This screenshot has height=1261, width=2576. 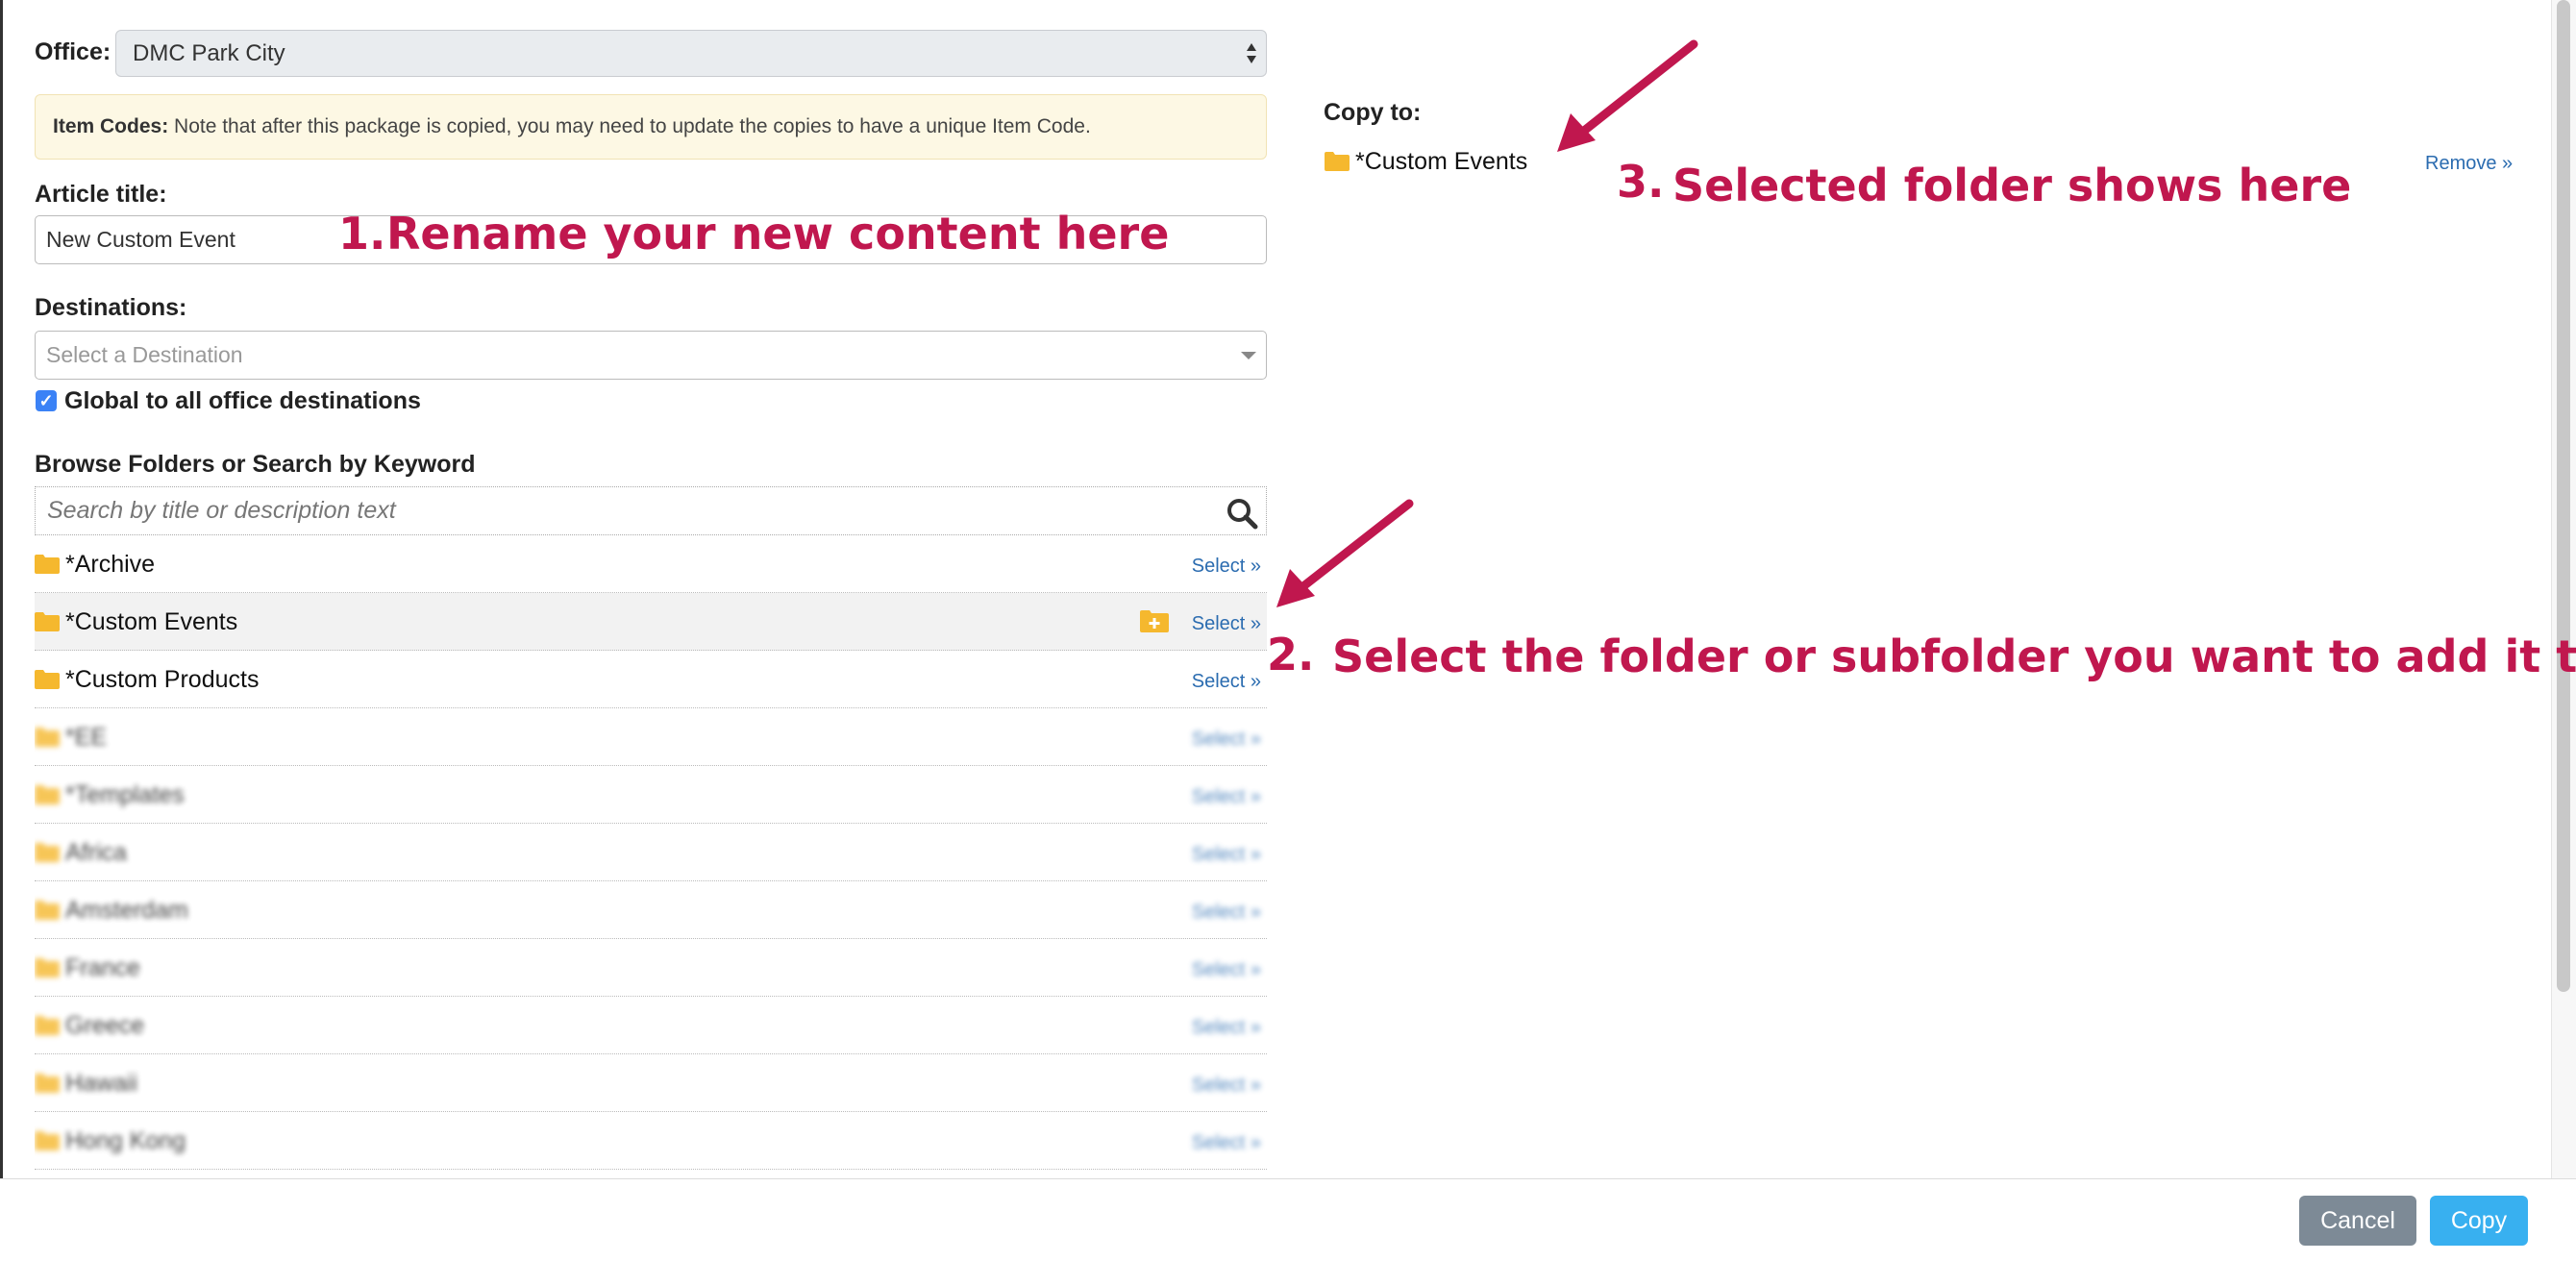 What do you see at coordinates (1641, 182) in the screenshot?
I see `annotation-step3-number: 3.` at bounding box center [1641, 182].